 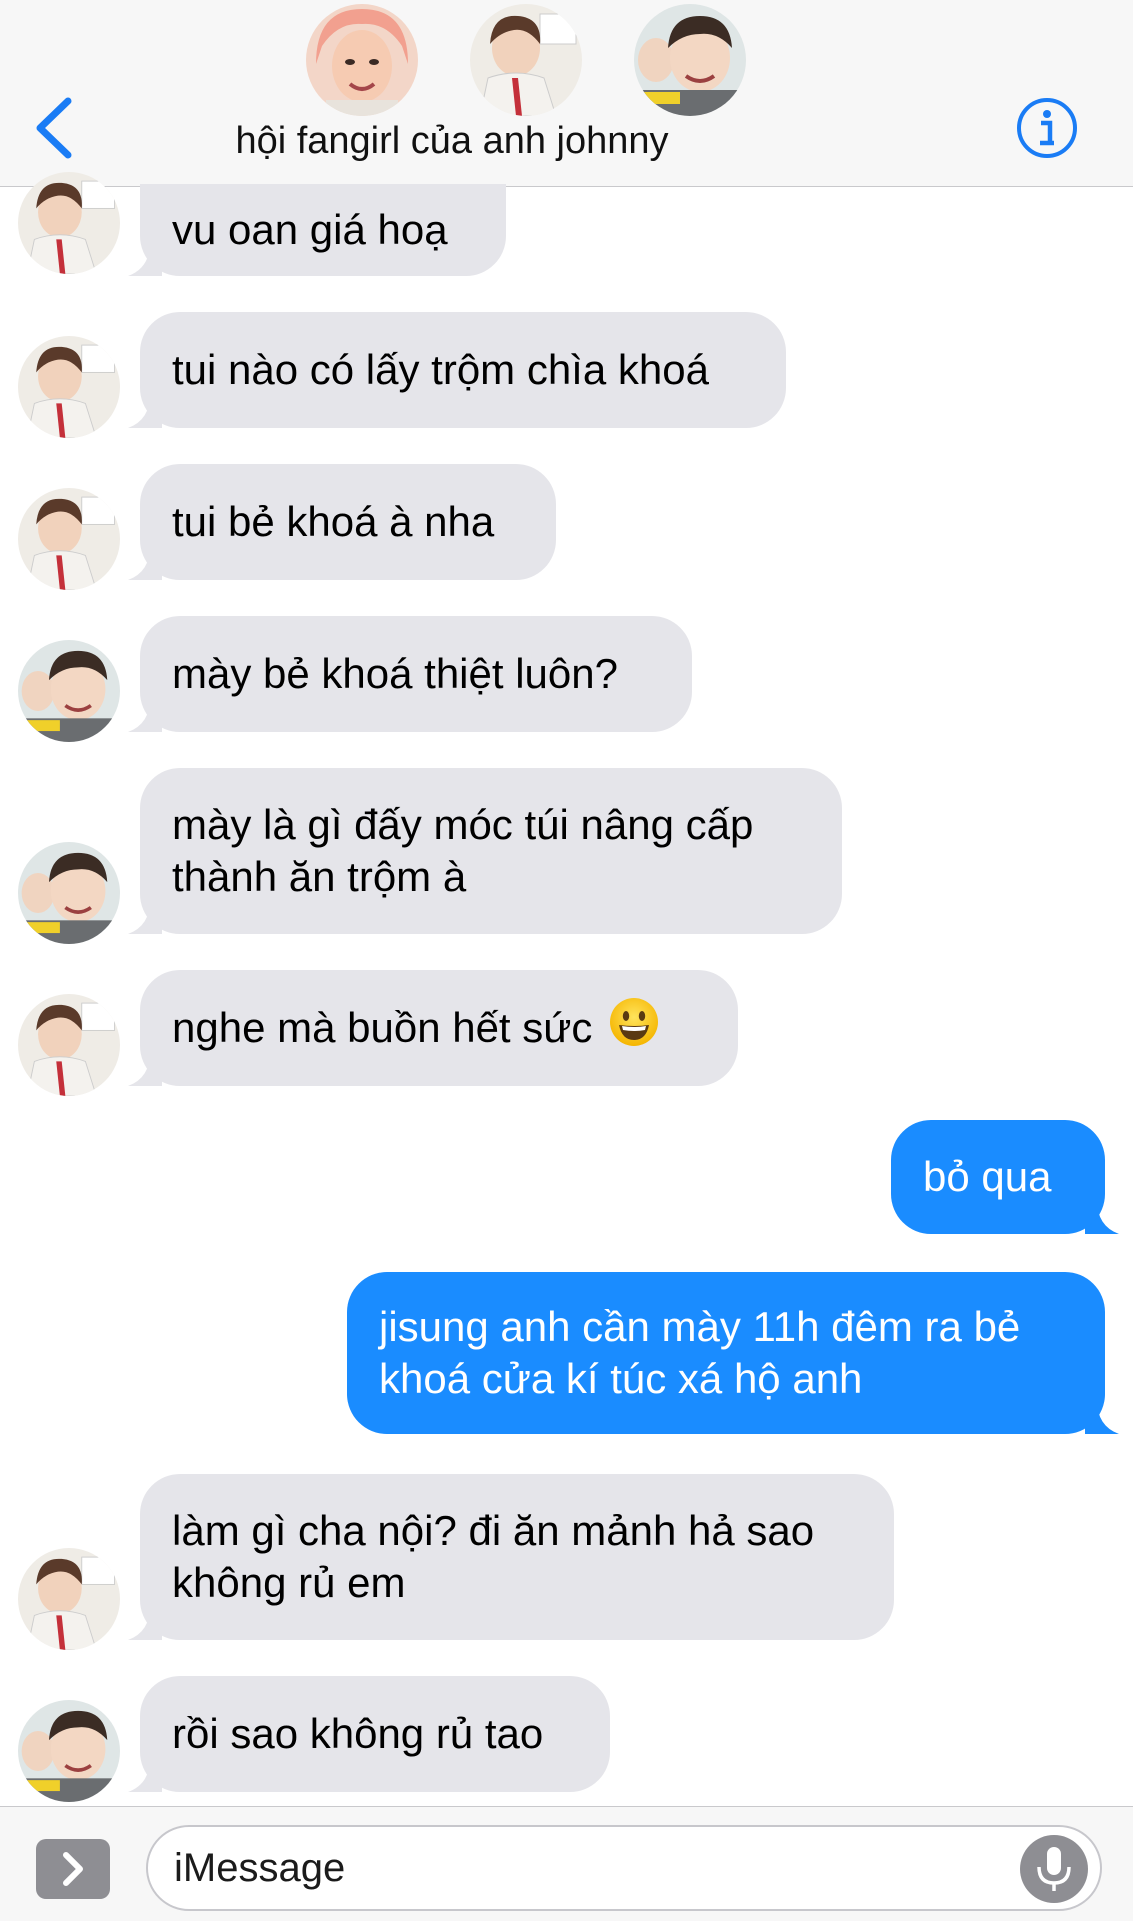 I want to click on message-text: bỏ qua, so click(x=987, y=1177).